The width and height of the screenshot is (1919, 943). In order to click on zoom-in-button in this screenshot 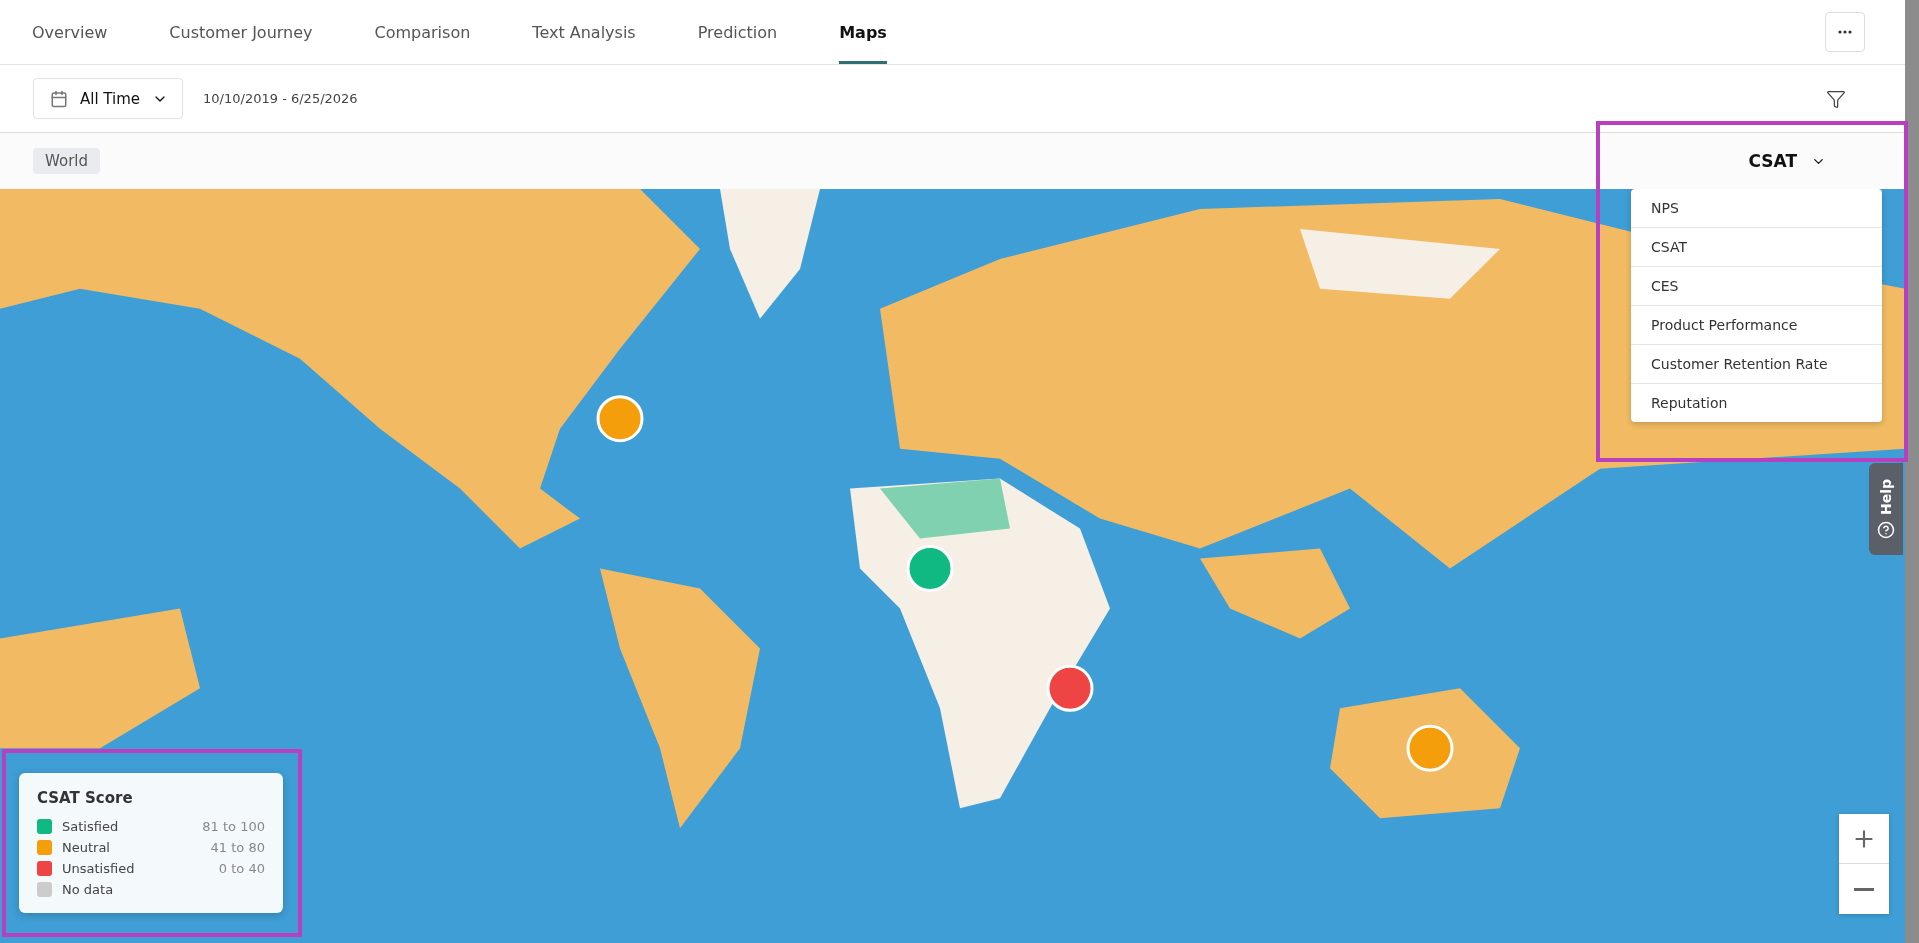, I will do `click(1864, 839)`.